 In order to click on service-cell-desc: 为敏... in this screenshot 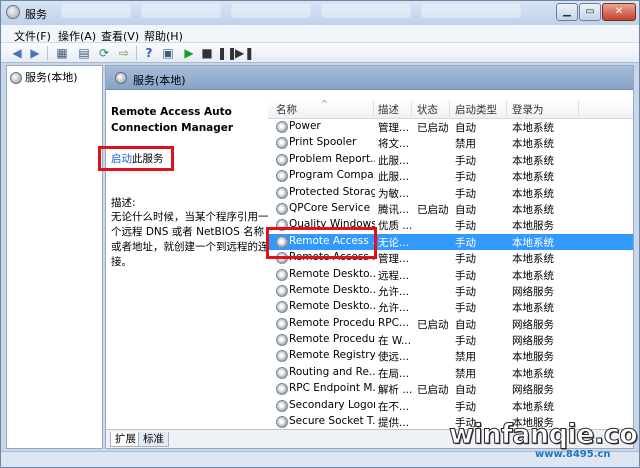, I will do `click(394, 193)`.